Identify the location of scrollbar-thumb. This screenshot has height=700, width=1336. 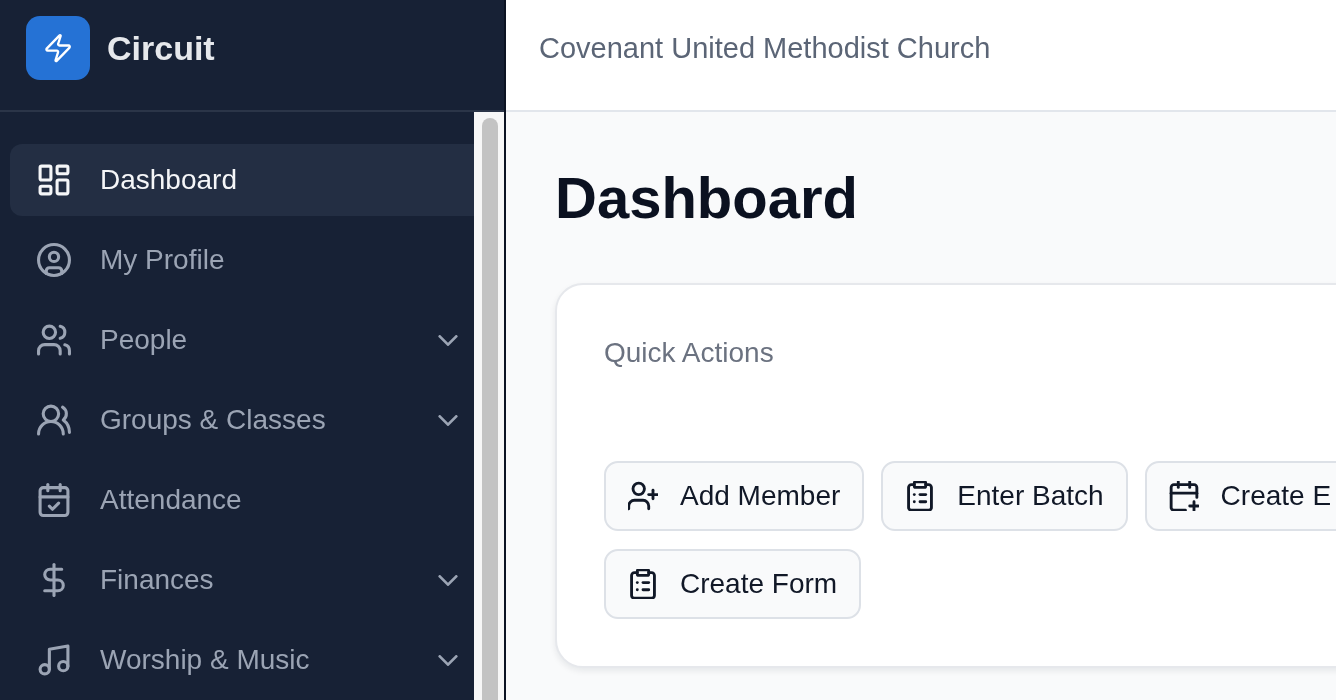
(490, 409).